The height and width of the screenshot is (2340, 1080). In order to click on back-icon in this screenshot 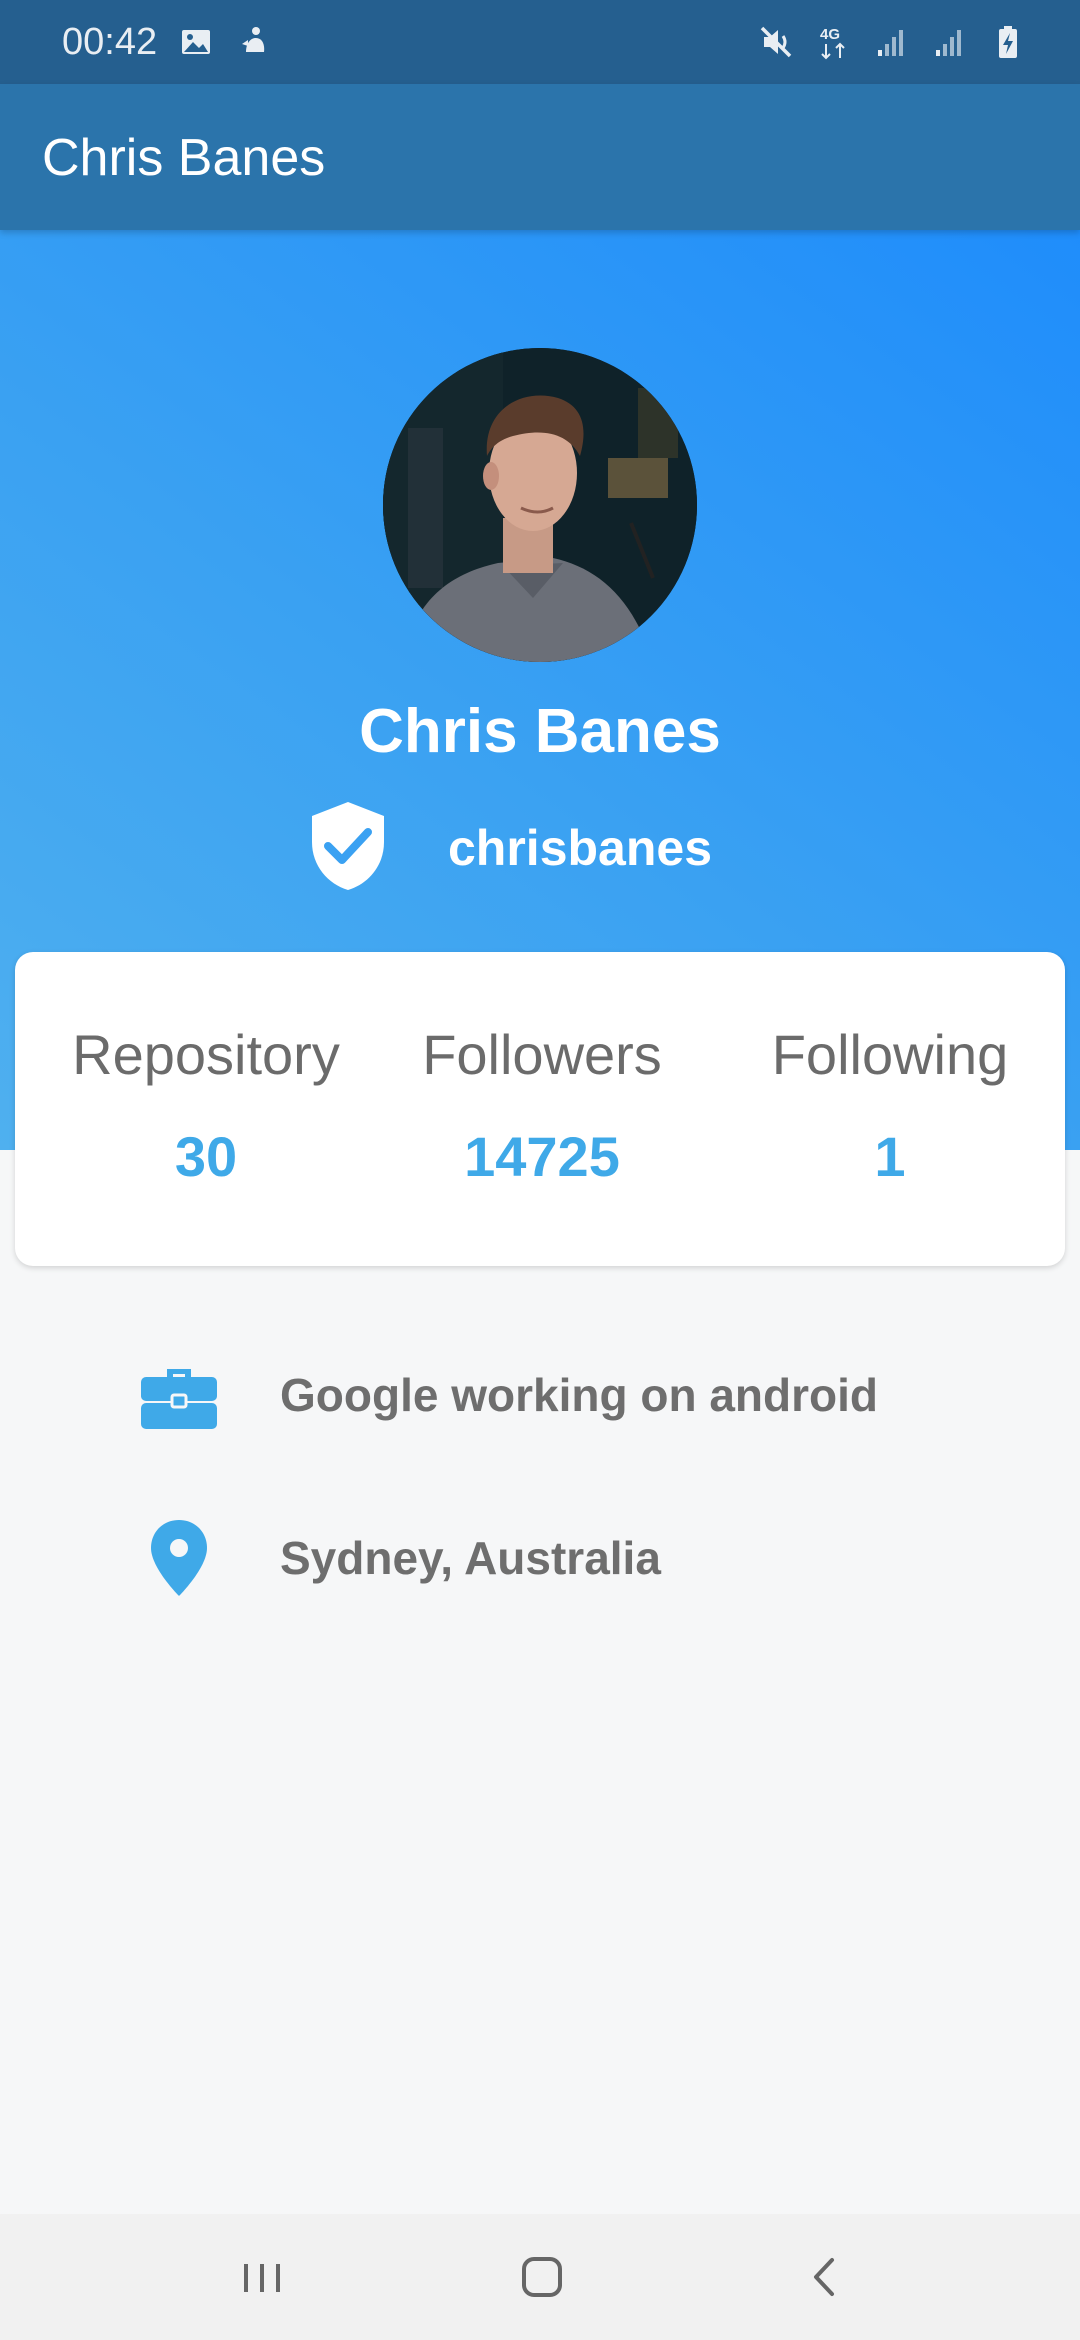, I will do `click(824, 2277)`.